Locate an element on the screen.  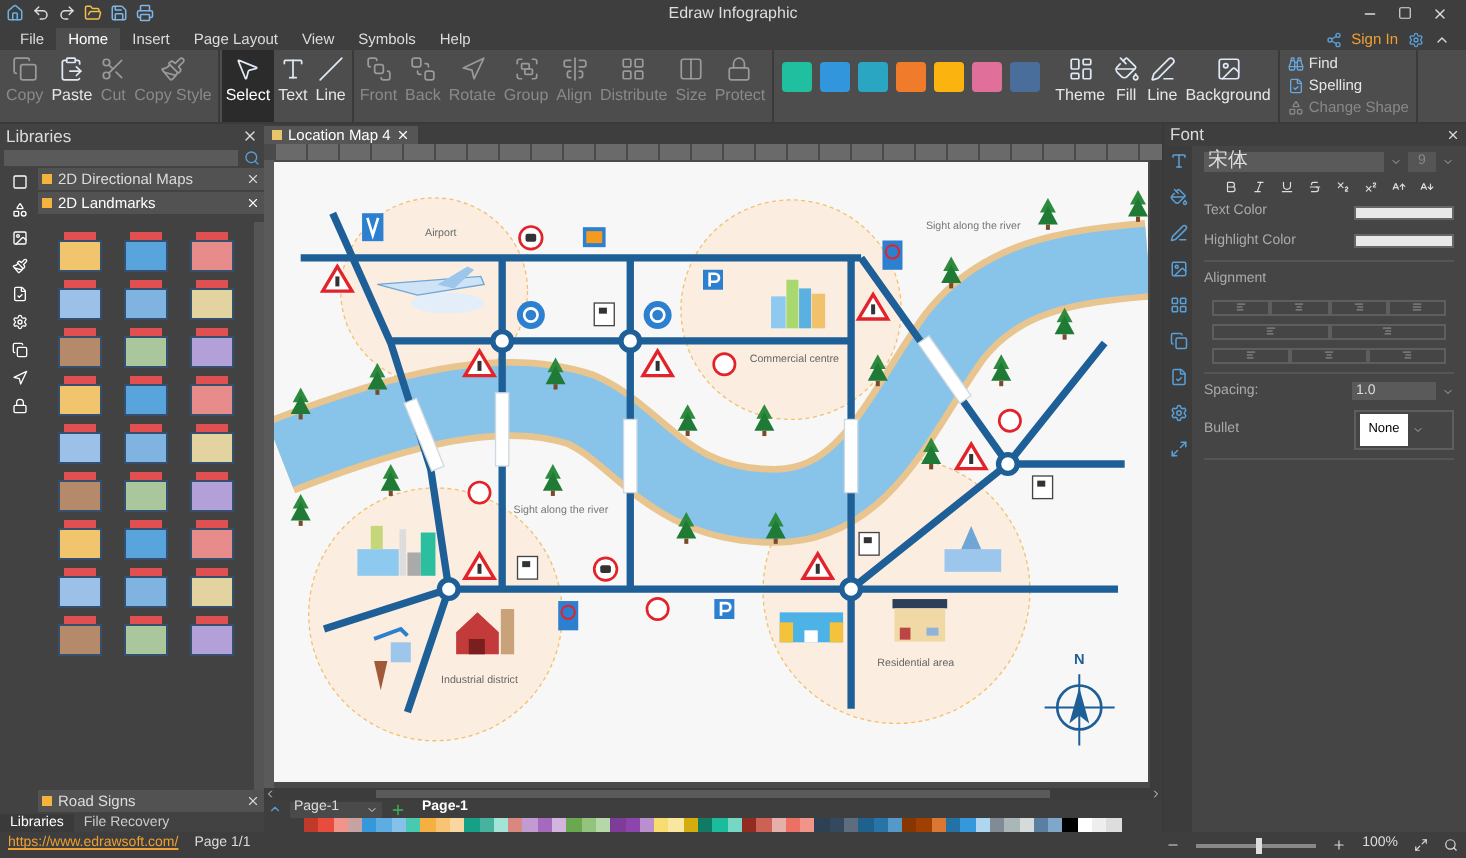
panel-title: Libraries is located at coordinates (39, 136).